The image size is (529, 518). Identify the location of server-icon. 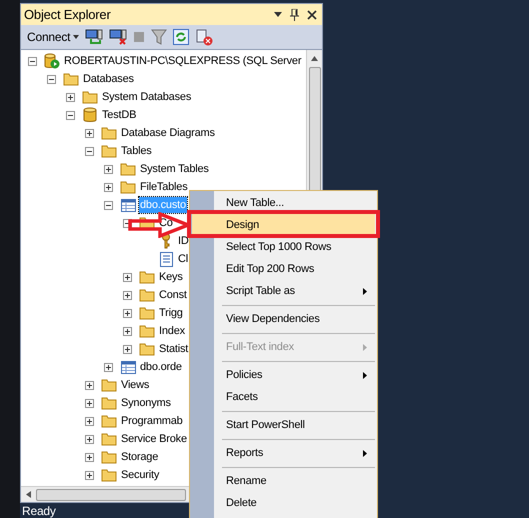
(52, 61).